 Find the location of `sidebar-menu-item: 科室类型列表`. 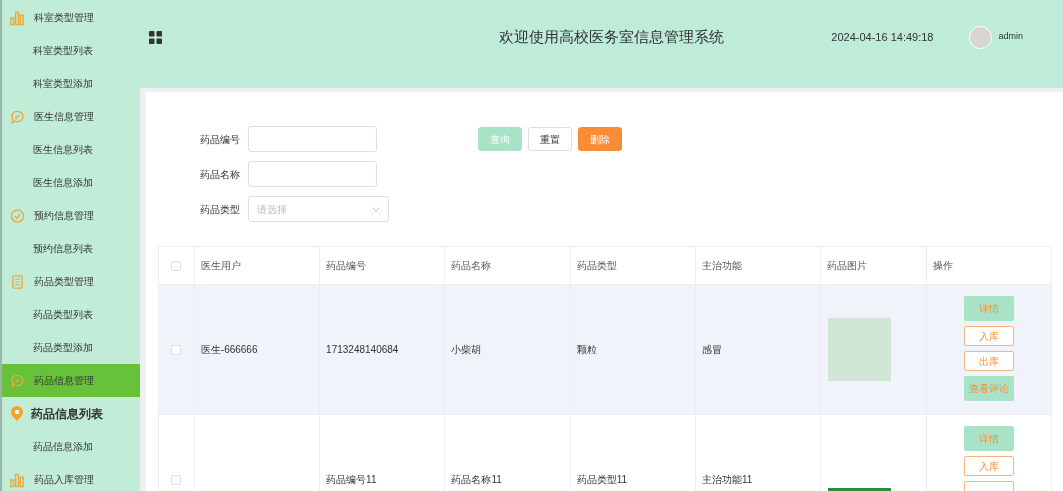

sidebar-menu-item: 科室类型列表 is located at coordinates (71, 50).